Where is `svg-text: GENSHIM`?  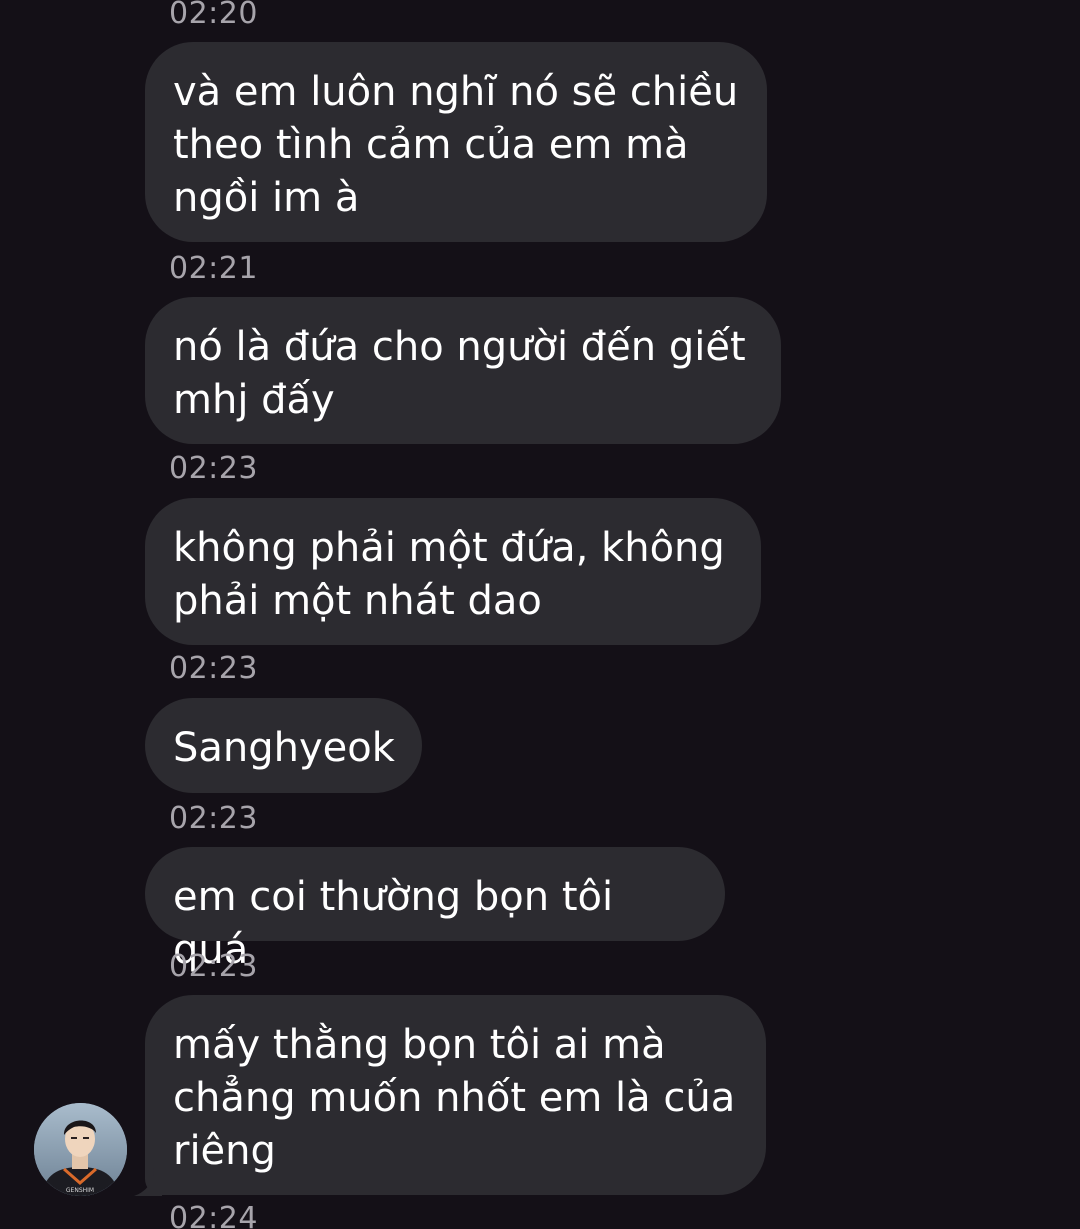 svg-text: GENSHIM is located at coordinates (80, 1190).